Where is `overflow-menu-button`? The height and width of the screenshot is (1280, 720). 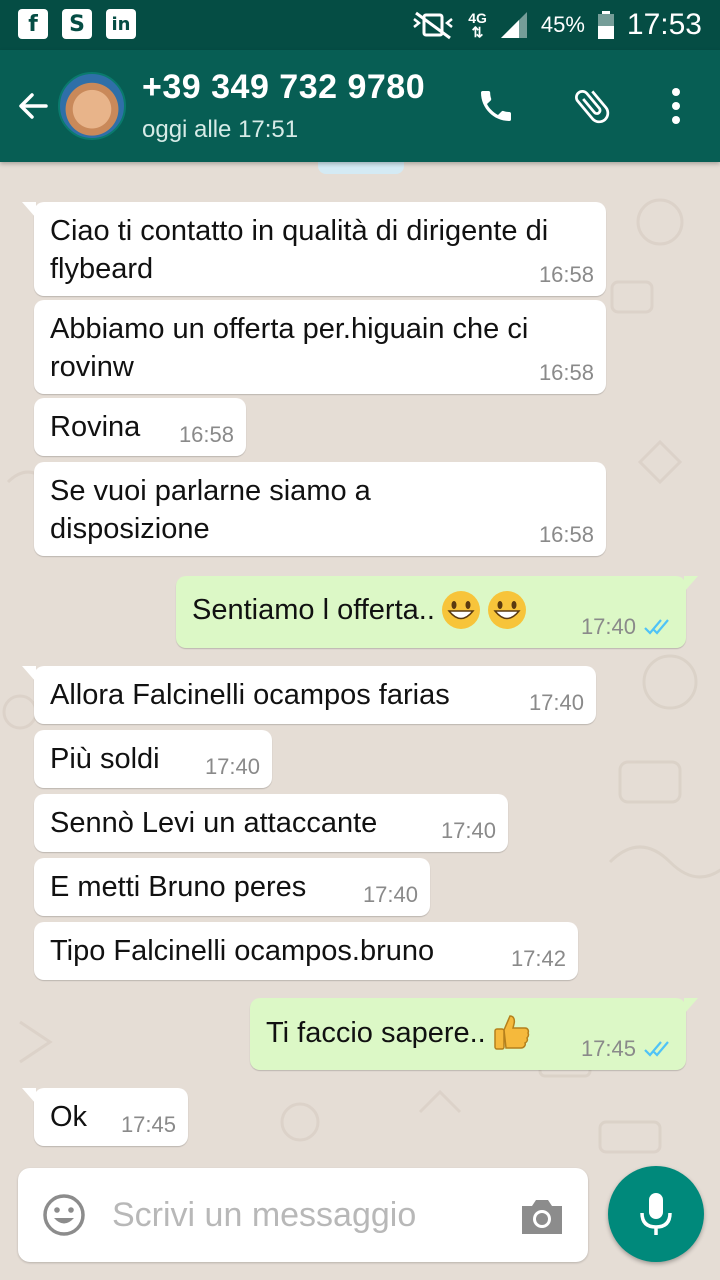 overflow-menu-button is located at coordinates (676, 106).